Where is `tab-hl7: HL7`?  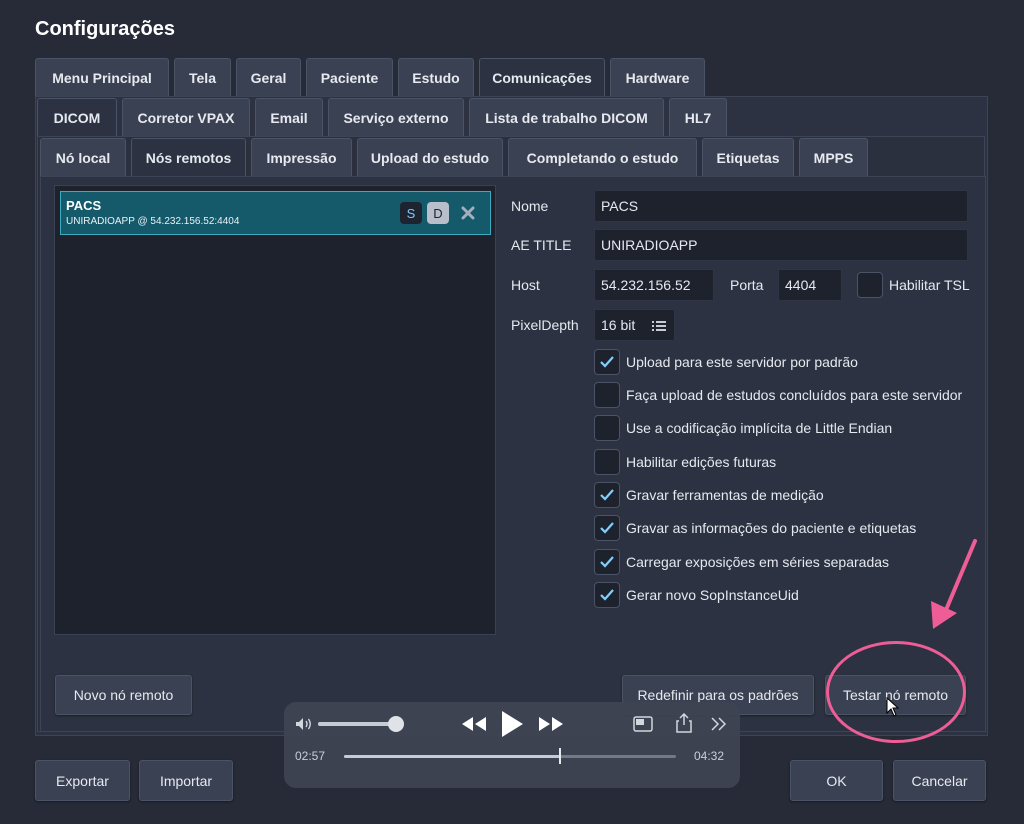
tab-hl7: HL7 is located at coordinates (698, 117).